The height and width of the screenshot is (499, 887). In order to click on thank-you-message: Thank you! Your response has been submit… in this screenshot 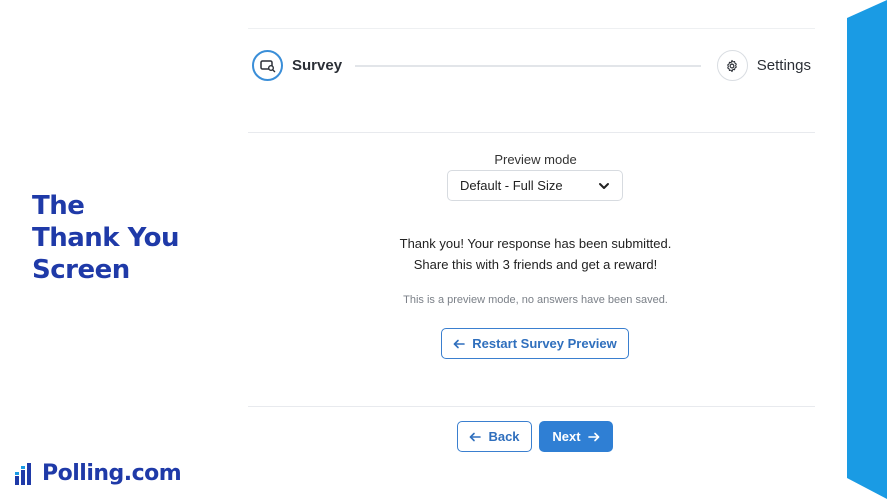, I will do `click(535, 254)`.